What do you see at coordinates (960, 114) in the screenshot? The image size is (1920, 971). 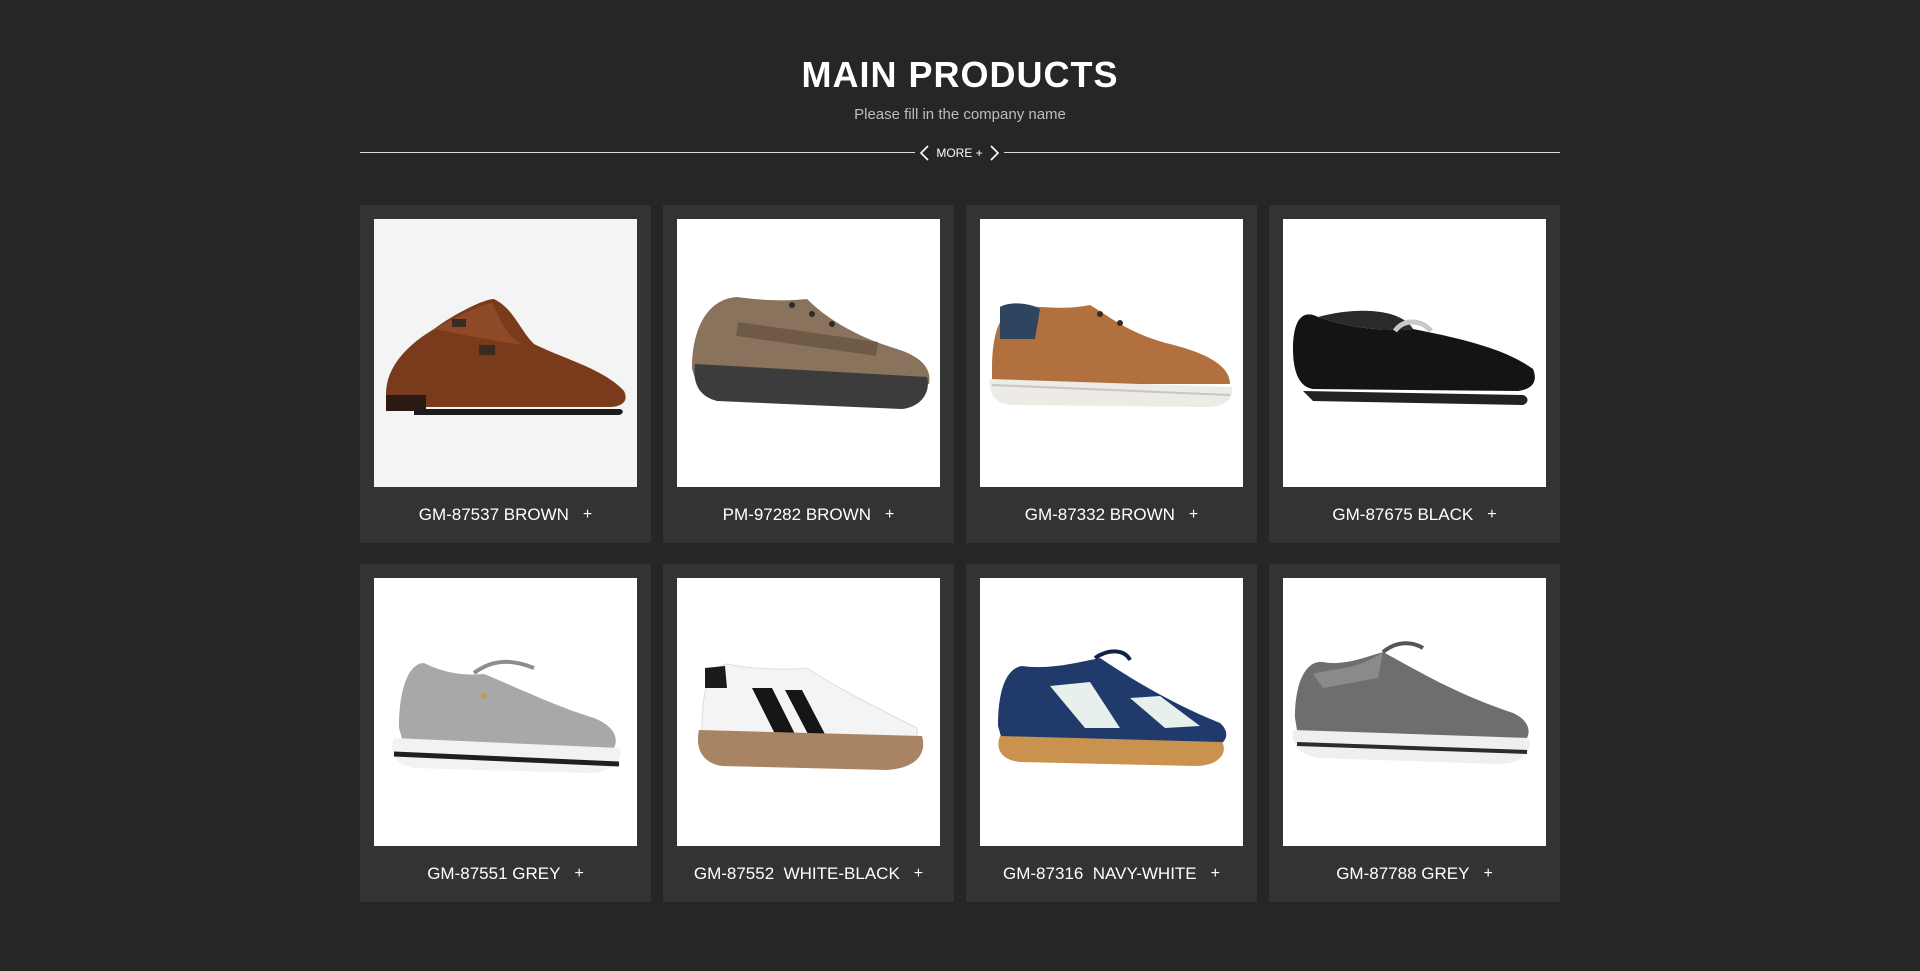 I see `page-subtitle: Please fill in the company name` at bounding box center [960, 114].